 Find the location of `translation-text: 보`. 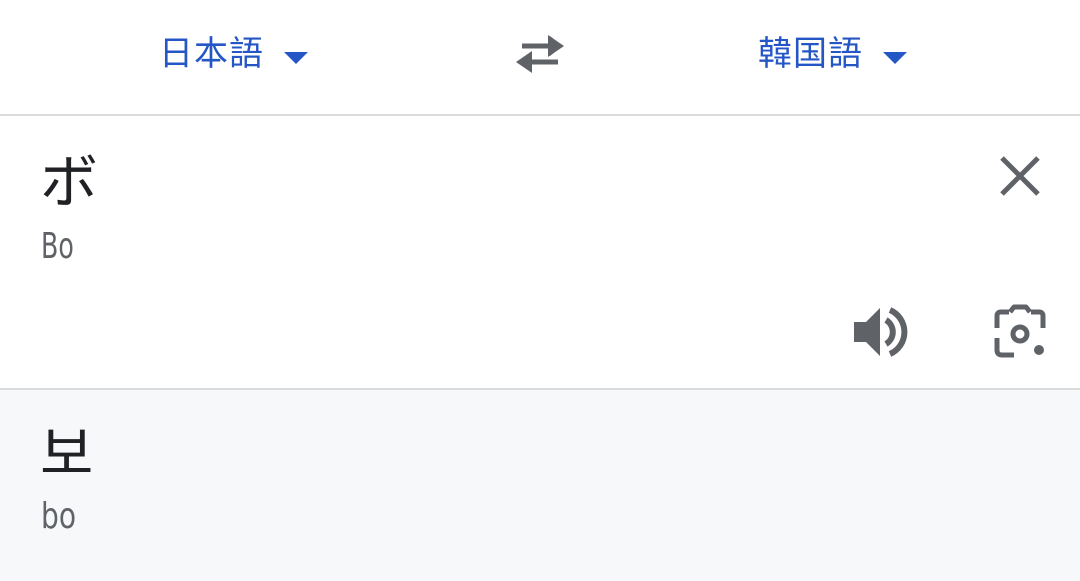

translation-text: 보 is located at coordinates (67, 454).